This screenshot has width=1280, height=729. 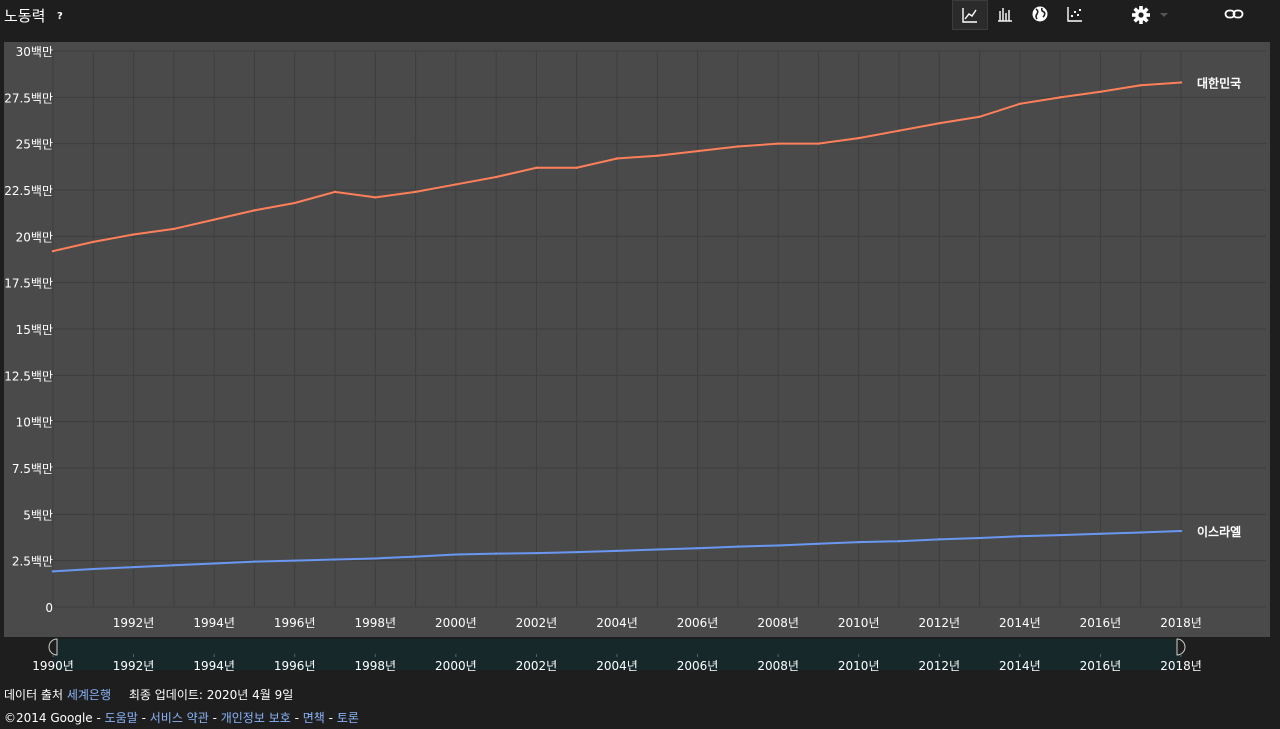 I want to click on y-tick-label: 25백만, so click(x=34, y=145).